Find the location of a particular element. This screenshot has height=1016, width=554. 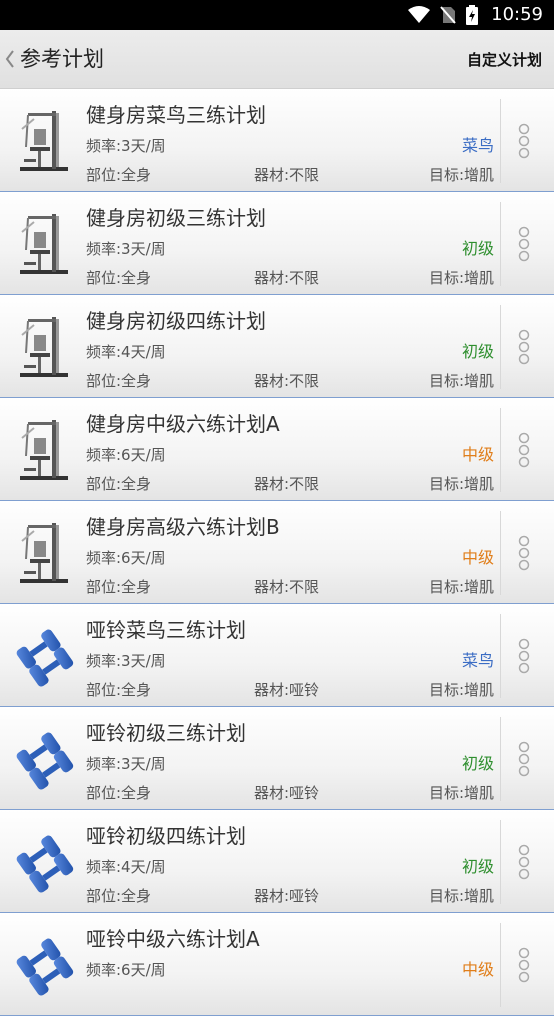

plan-list-item: 哑铃菜鸟三练计划 频率:3天/周 菜鸟 部位:全身 器材:哑铃 目标:增肌 is located at coordinates (277, 655).